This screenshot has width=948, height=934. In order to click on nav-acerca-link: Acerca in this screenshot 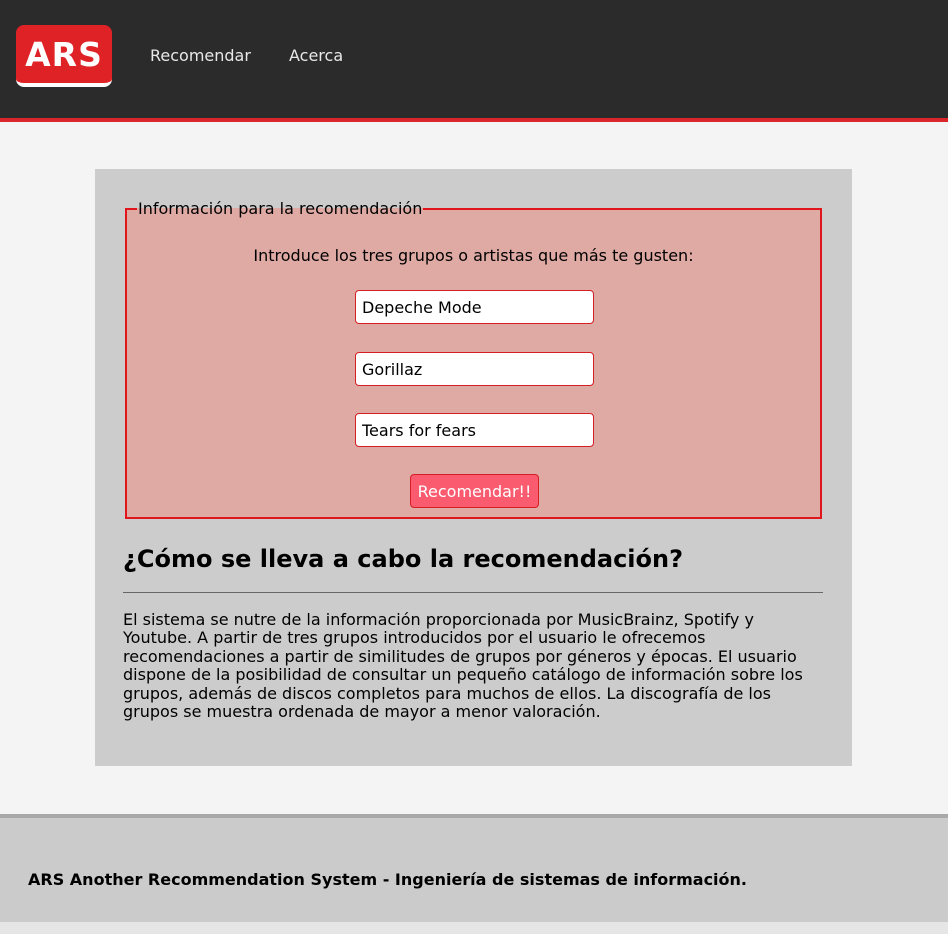, I will do `click(316, 55)`.